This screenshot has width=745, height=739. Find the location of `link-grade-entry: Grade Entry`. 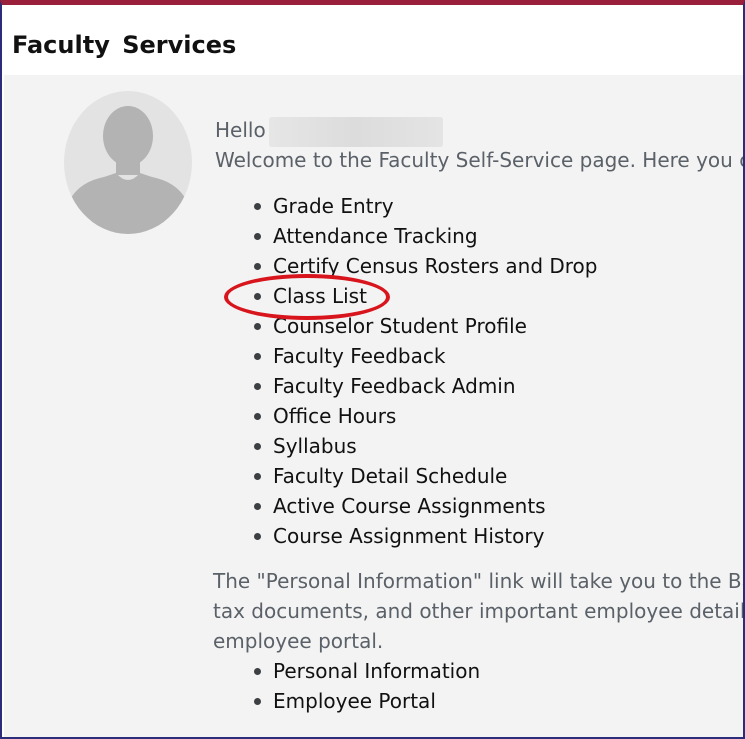

link-grade-entry: Grade Entry is located at coordinates (333, 206).